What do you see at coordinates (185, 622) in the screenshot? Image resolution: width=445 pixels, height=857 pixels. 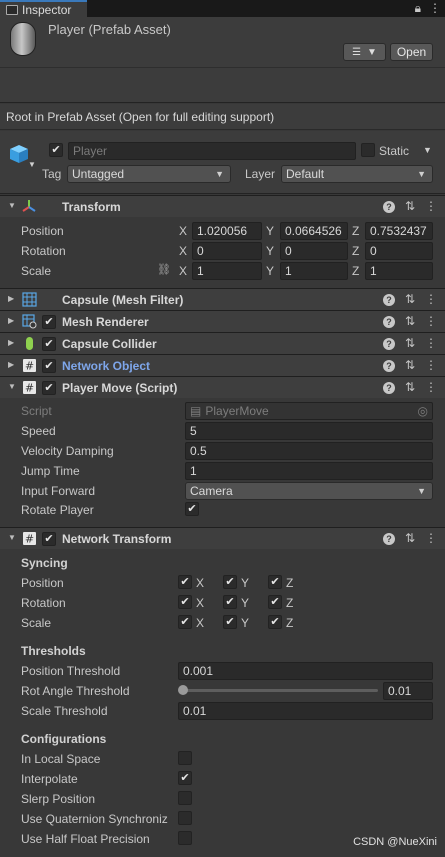 I see `sync-scale-x-checkbox: ✔` at bounding box center [185, 622].